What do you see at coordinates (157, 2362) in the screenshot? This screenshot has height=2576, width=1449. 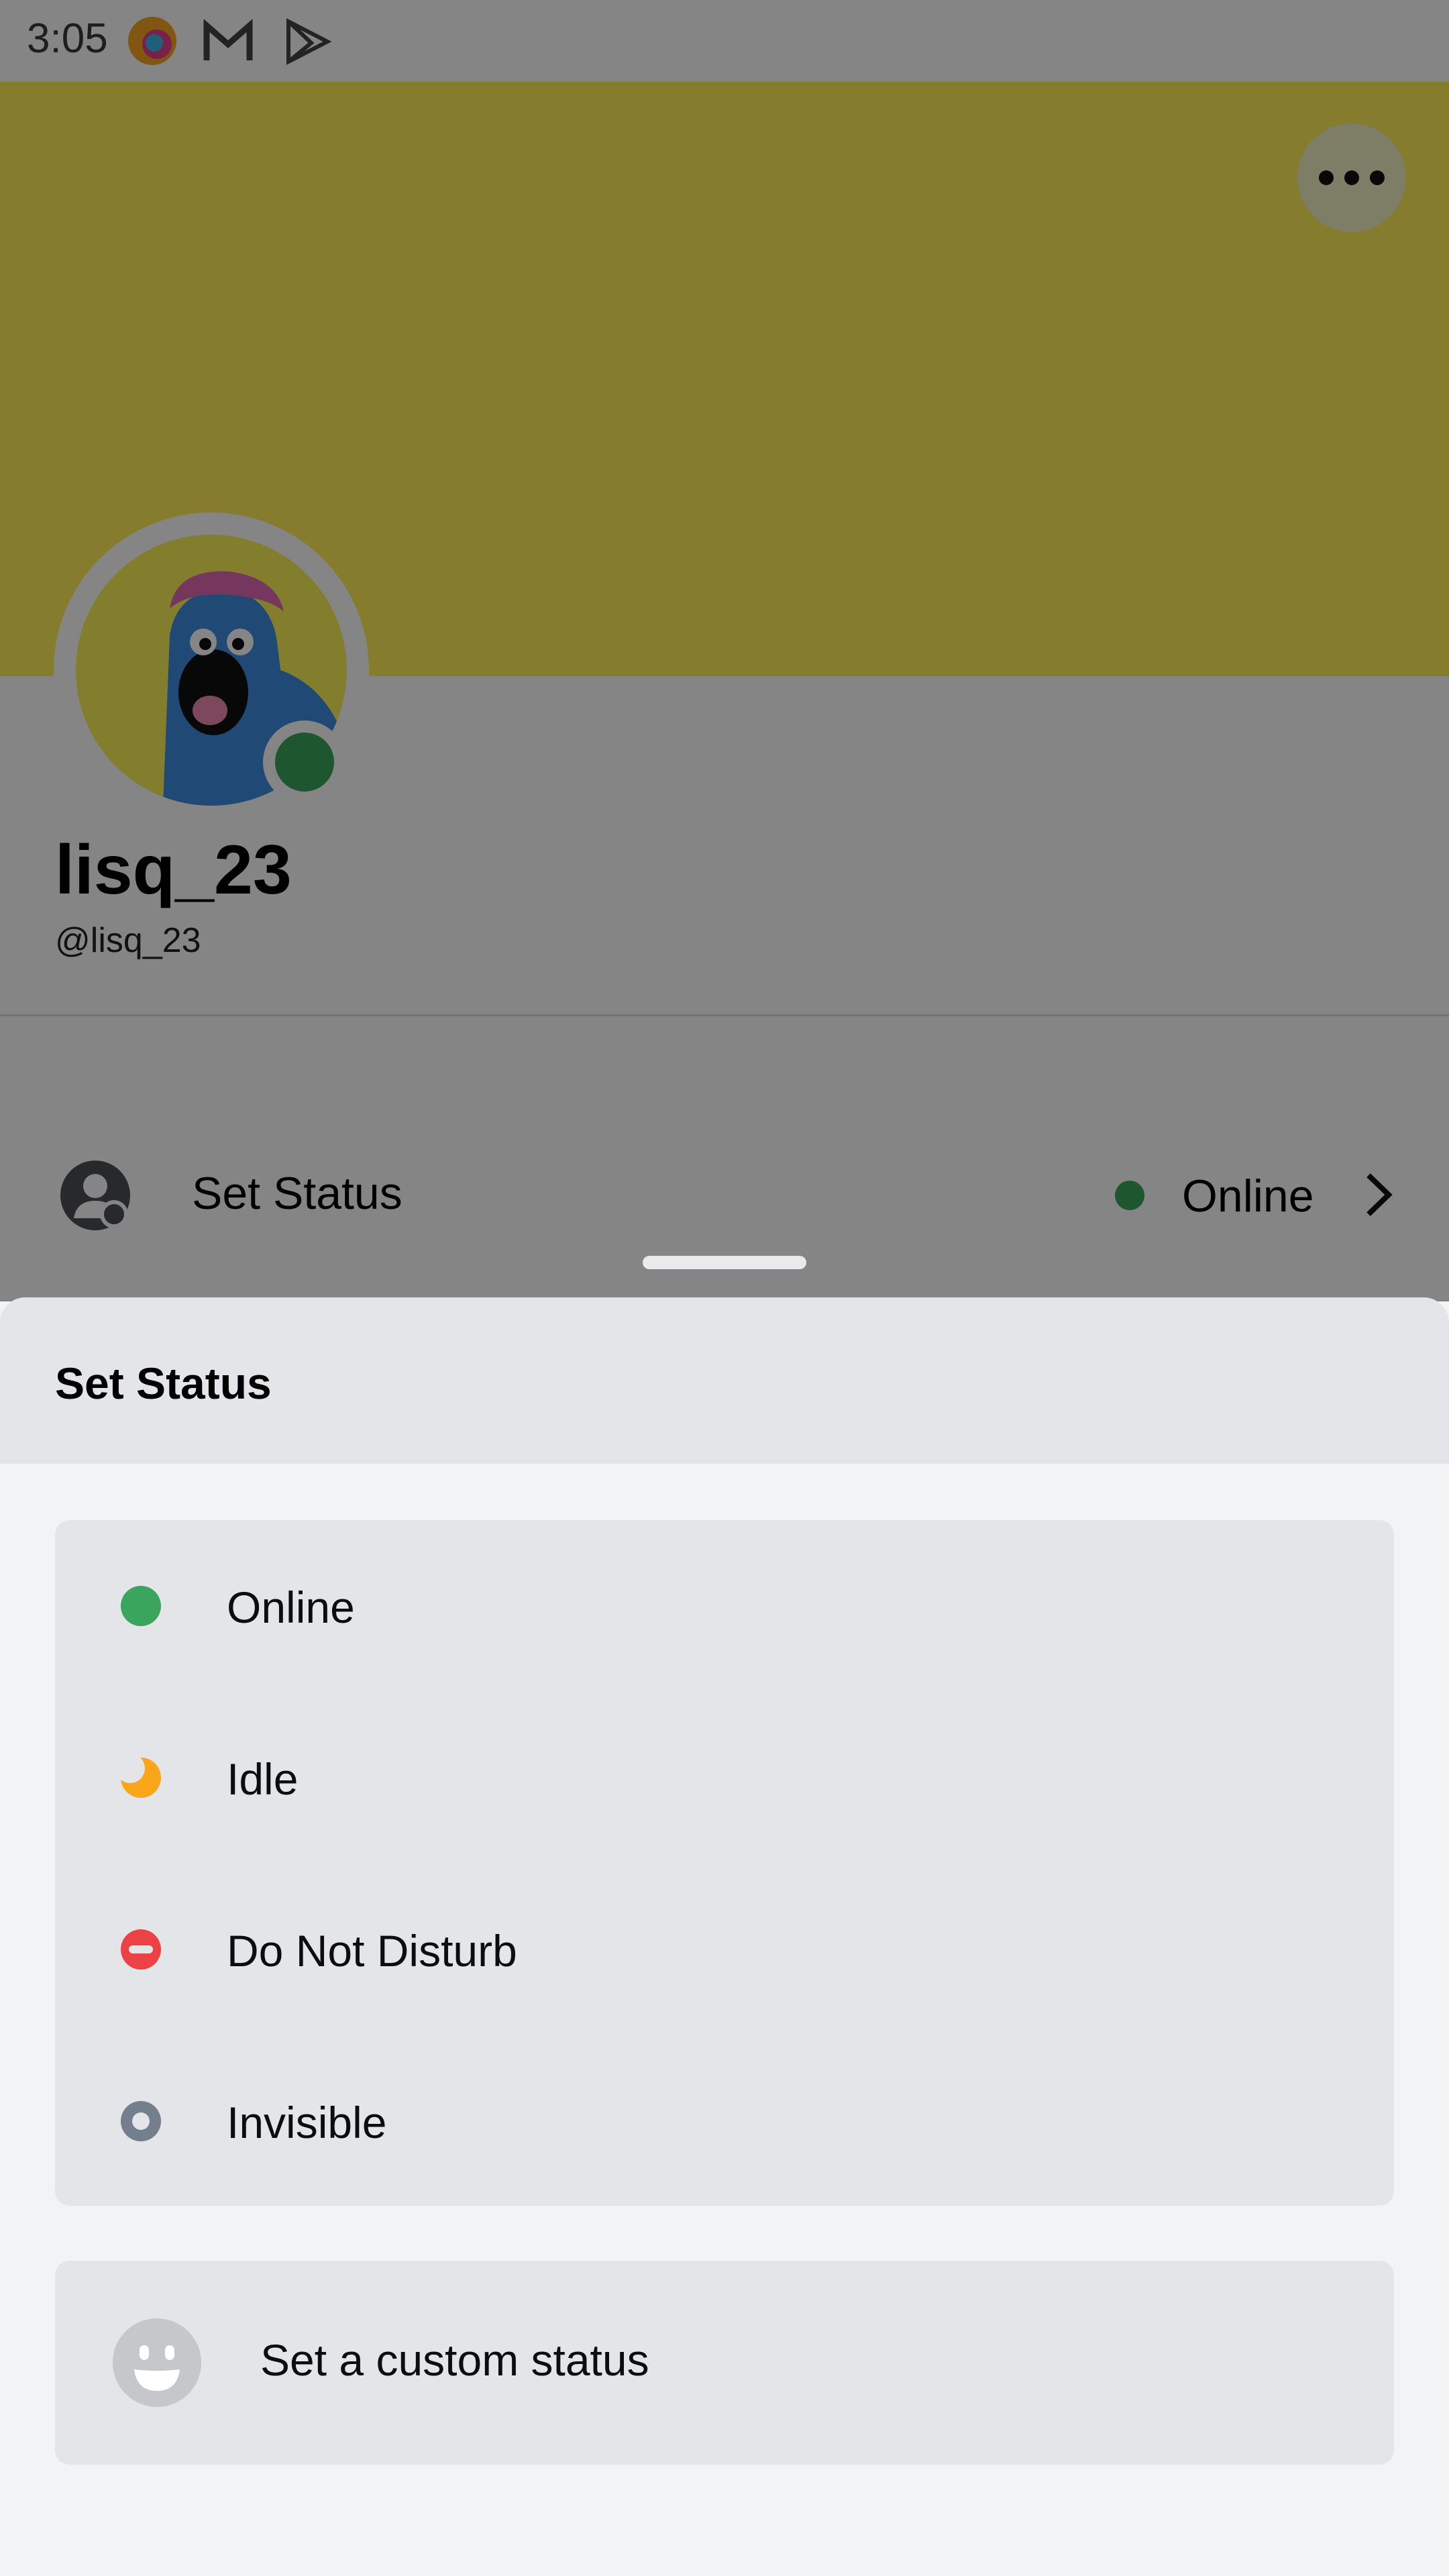 I see `smiley-face-icon` at bounding box center [157, 2362].